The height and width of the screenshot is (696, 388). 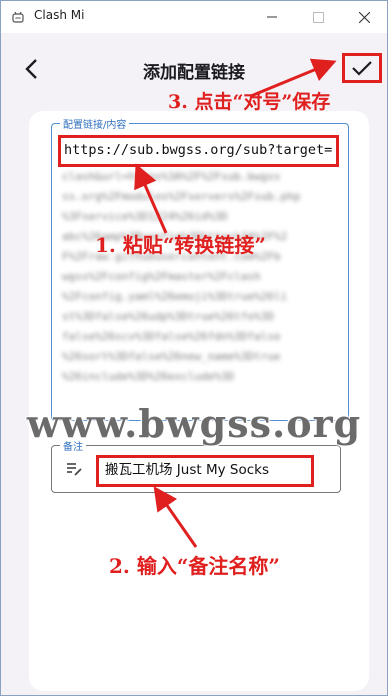 What do you see at coordinates (171, 176) in the screenshot?
I see `blurred-line: clash&url=https%3A%2F%2Fsub.bwgss` at bounding box center [171, 176].